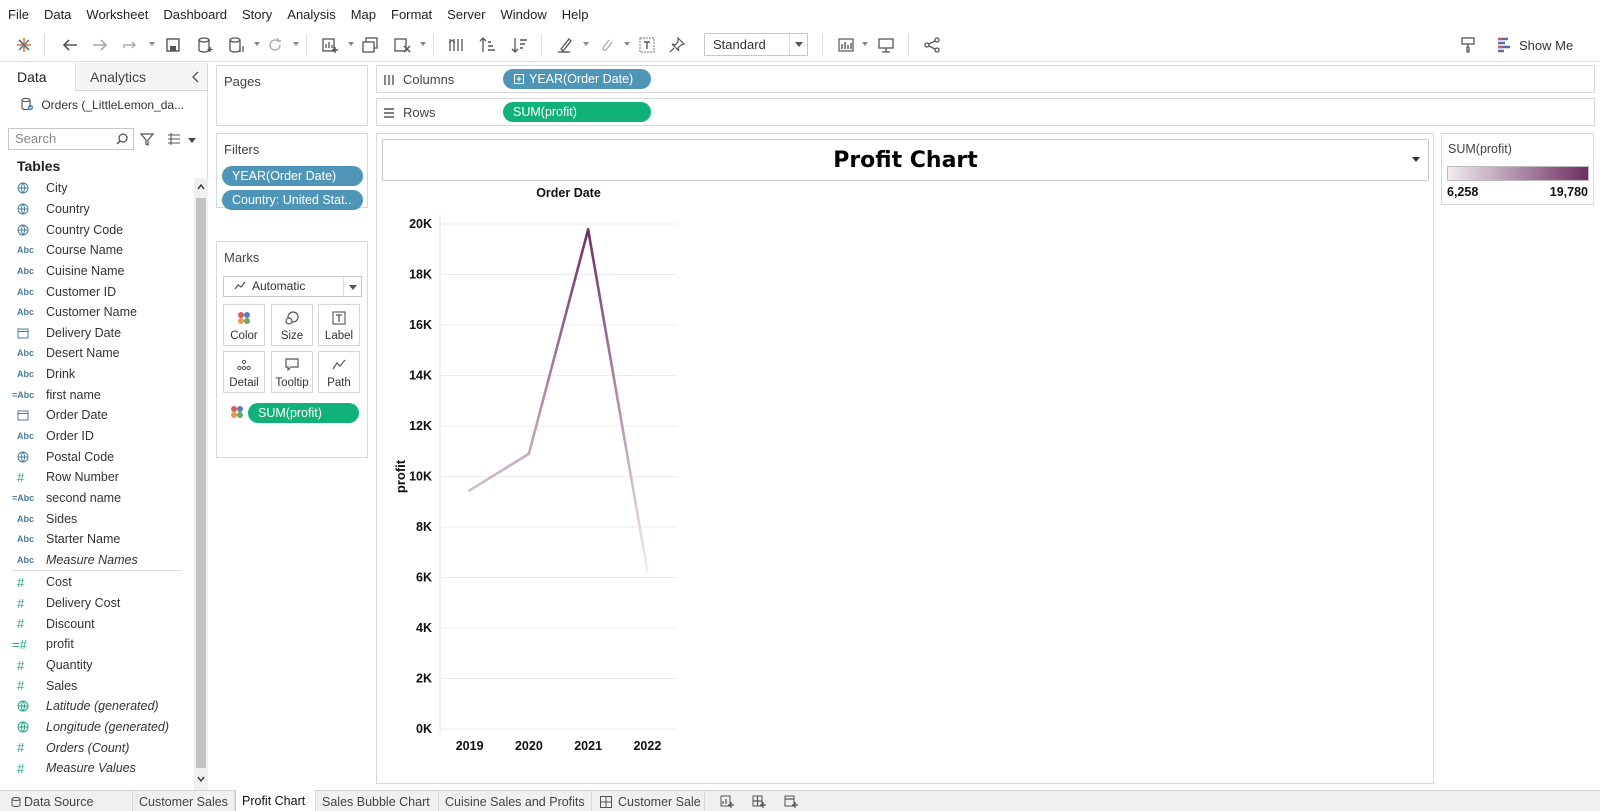 The image size is (1600, 811). I want to click on sort-ascending-icon, so click(488, 45).